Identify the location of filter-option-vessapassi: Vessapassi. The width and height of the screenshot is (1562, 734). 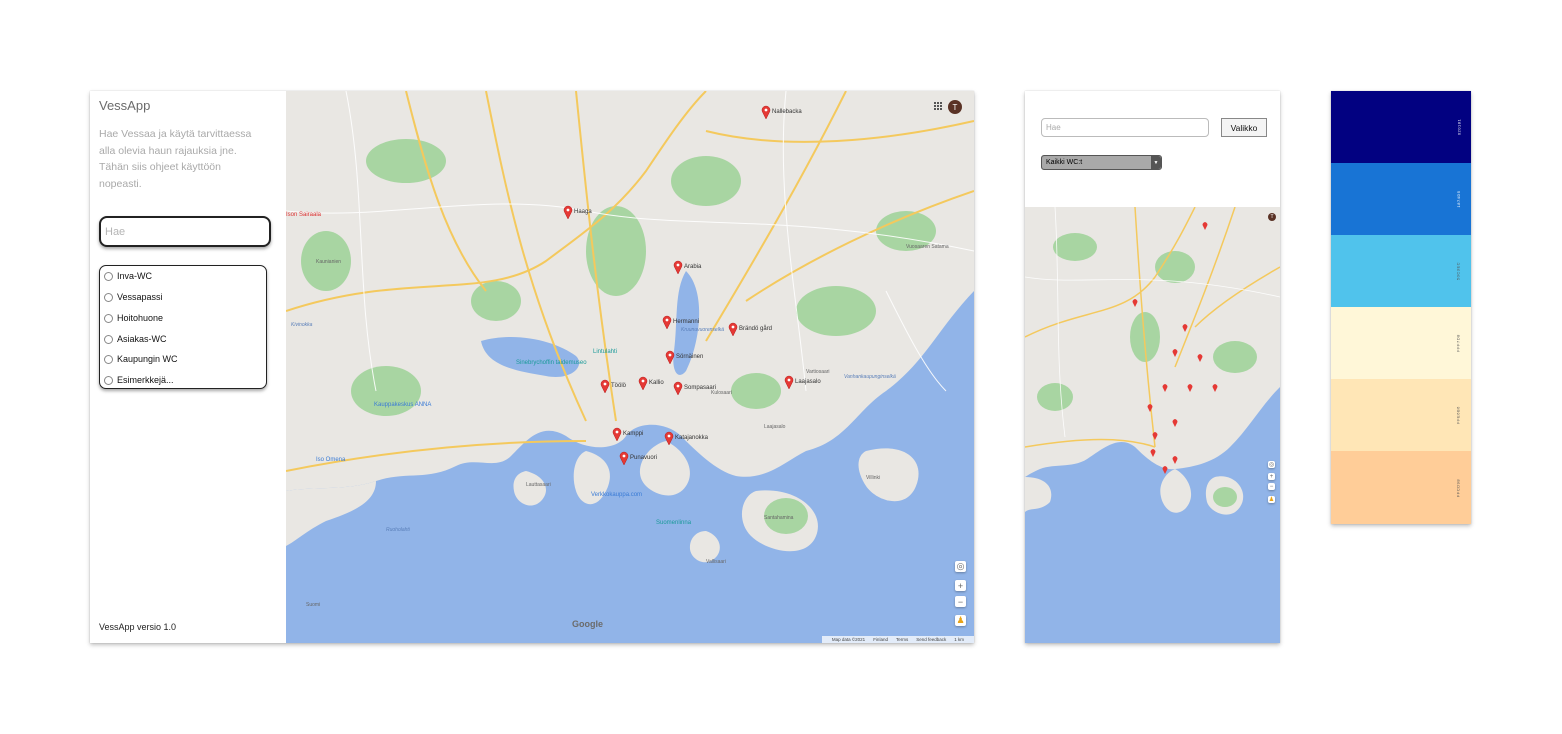
(133, 297).